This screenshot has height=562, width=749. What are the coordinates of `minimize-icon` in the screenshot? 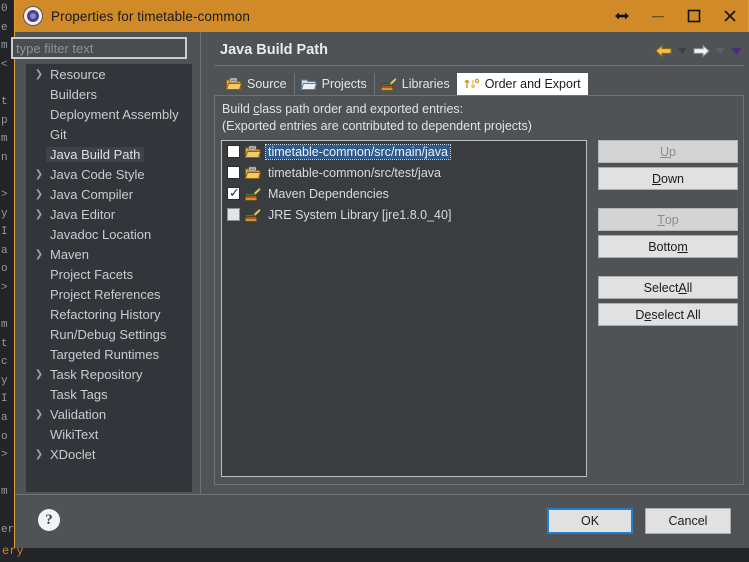 It's located at (658, 16).